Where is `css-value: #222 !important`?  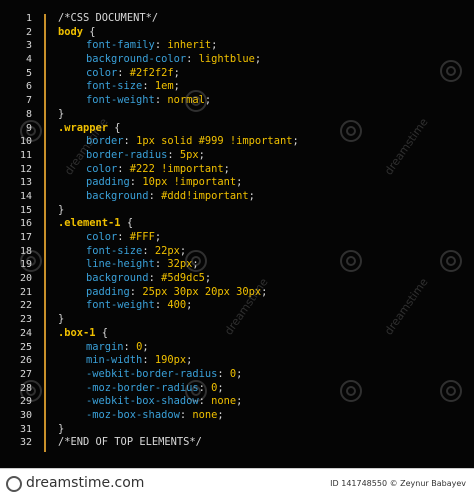 css-value: #222 !important is located at coordinates (176, 168).